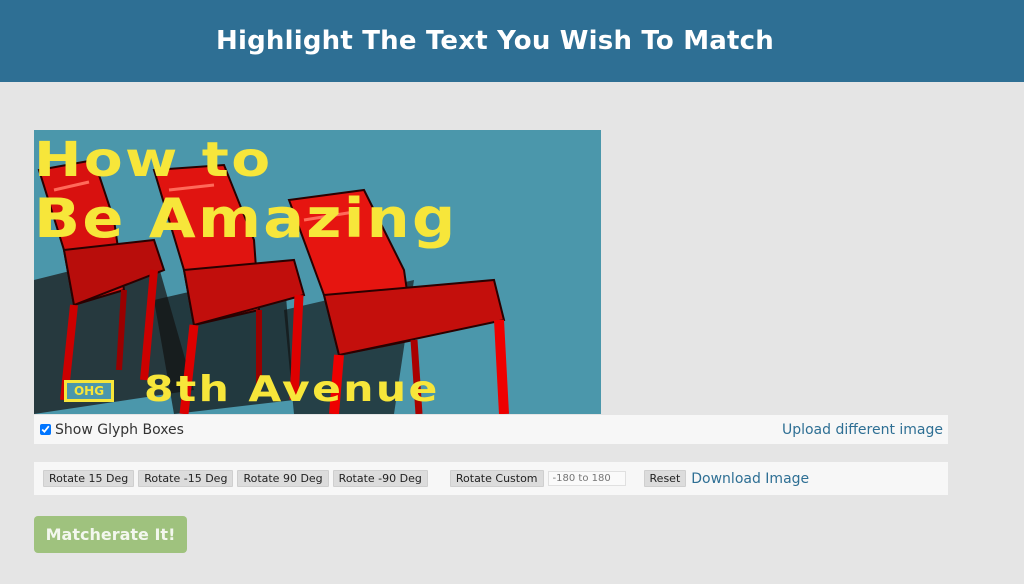 The width and height of the screenshot is (1024, 584). What do you see at coordinates (862, 430) in the screenshot?
I see `upload-different-image-link: Upload different image` at bounding box center [862, 430].